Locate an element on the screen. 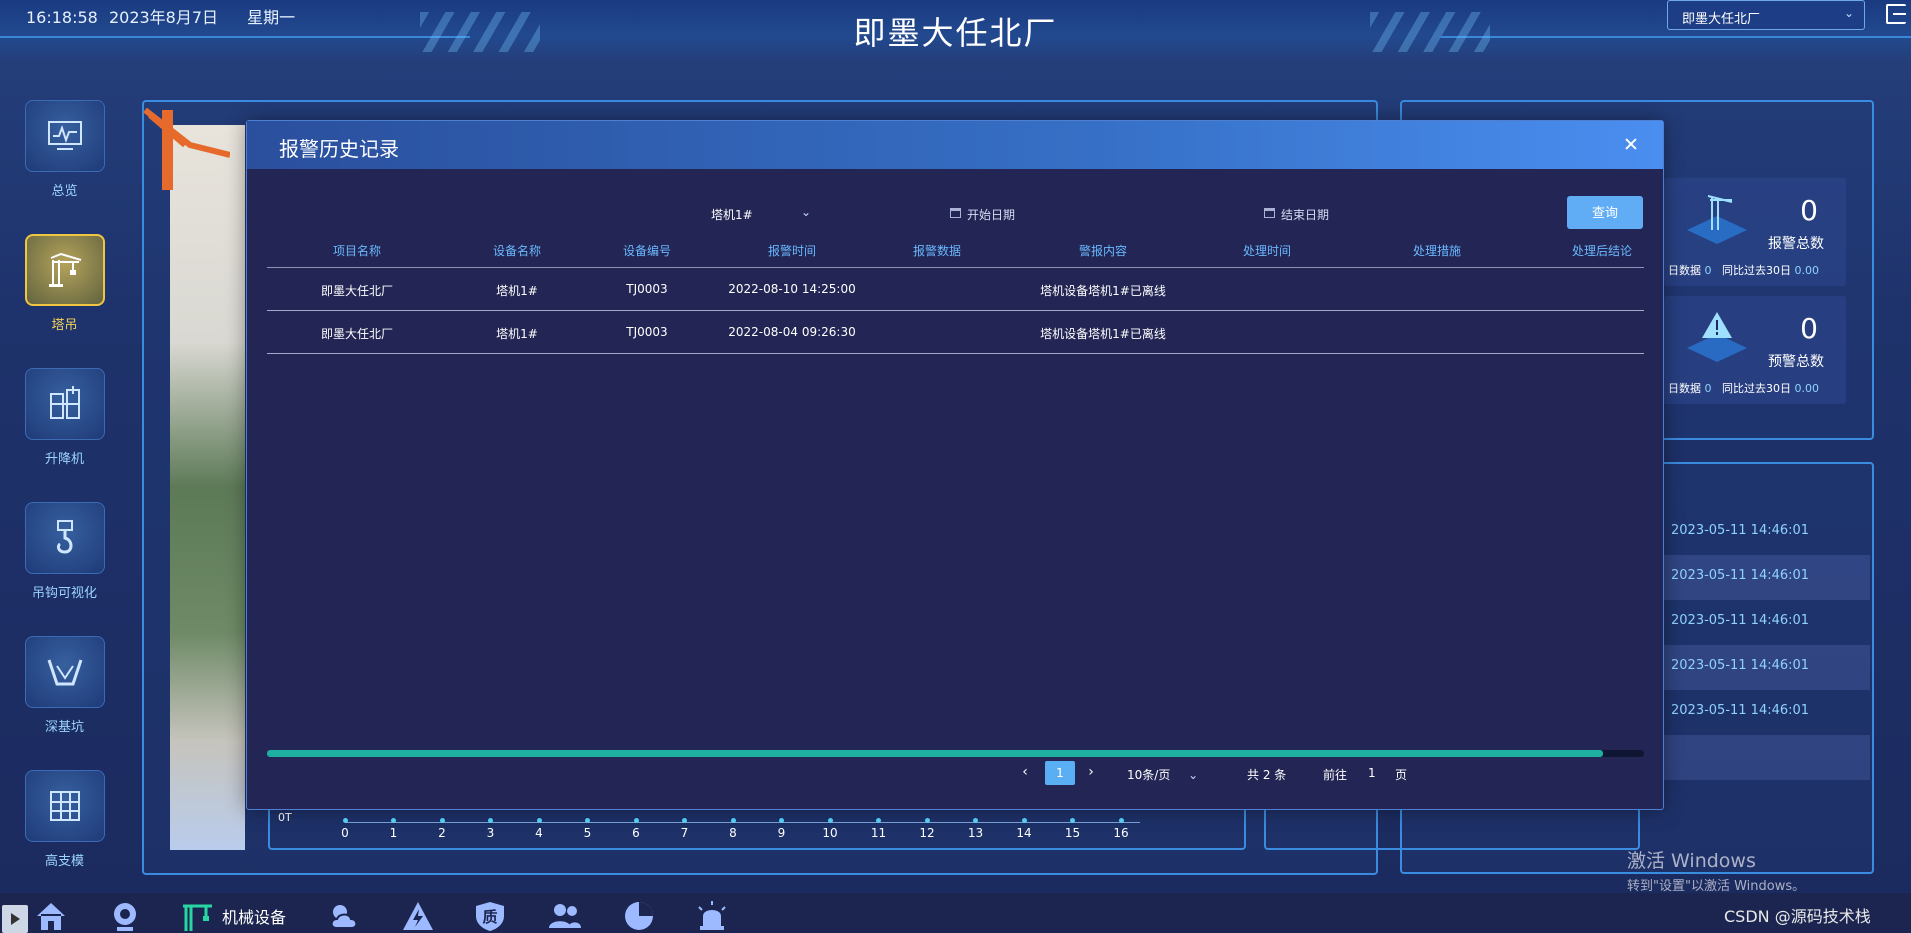  cell-code: TJ0003 is located at coordinates (647, 332).